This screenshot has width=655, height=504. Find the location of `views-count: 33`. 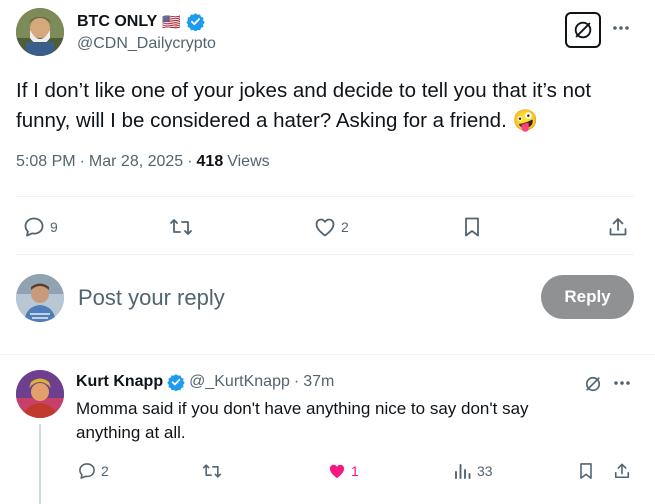

views-count: 33 is located at coordinates (485, 471).